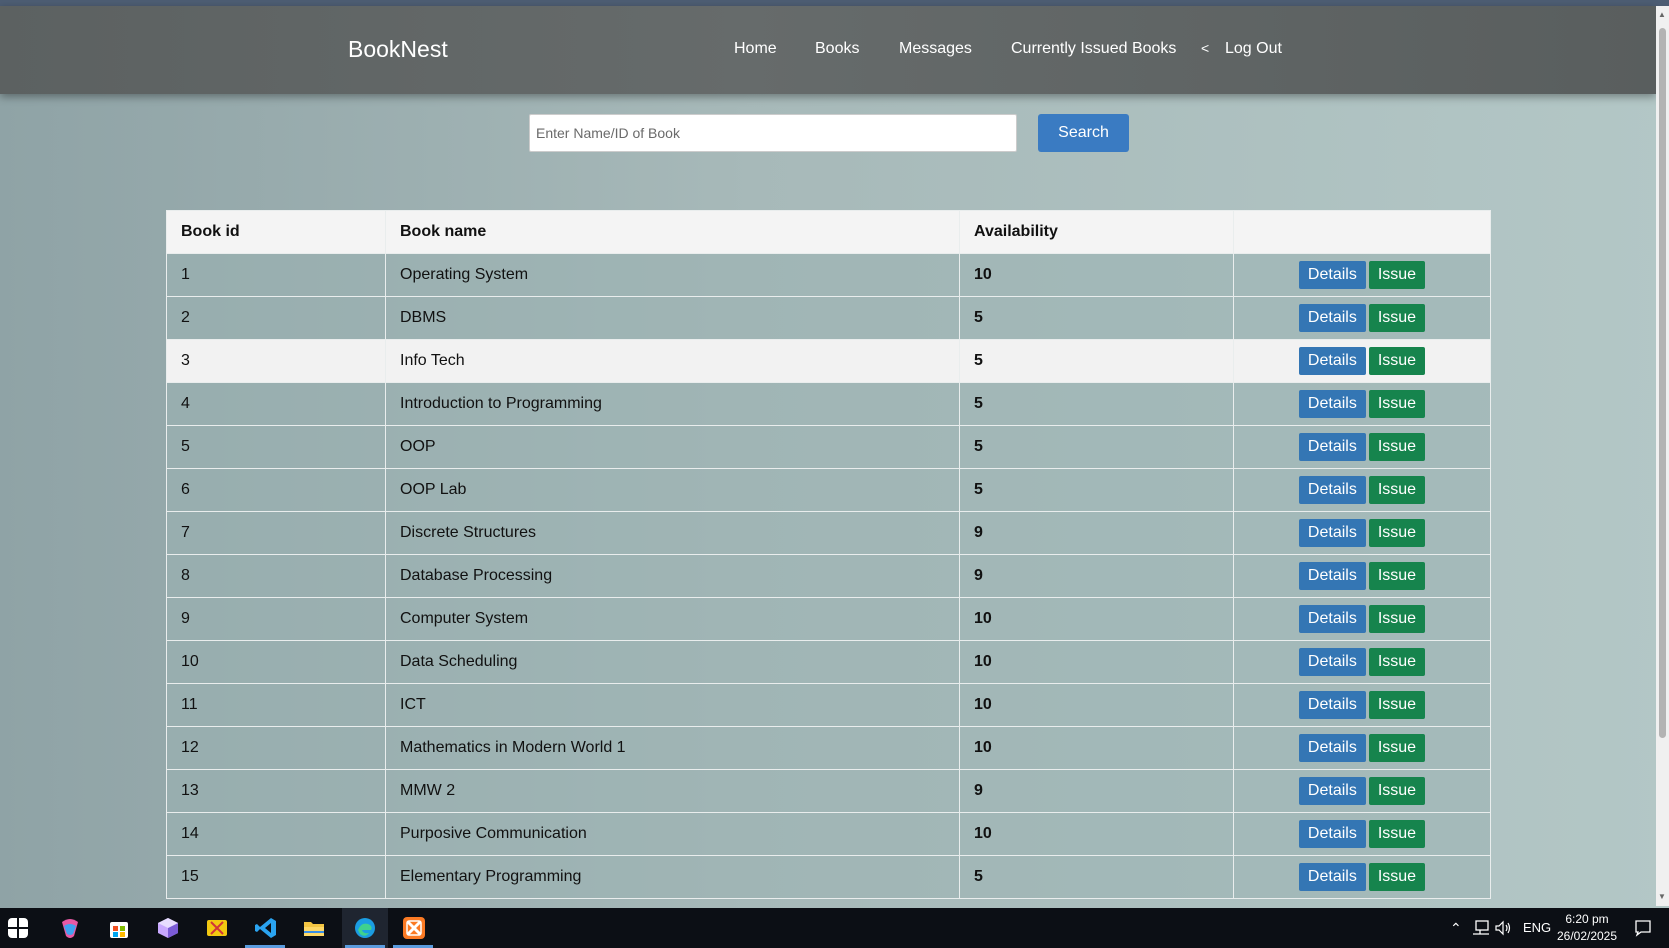  I want to click on scroll-down-arrow-icon: ▼, so click(1662, 896).